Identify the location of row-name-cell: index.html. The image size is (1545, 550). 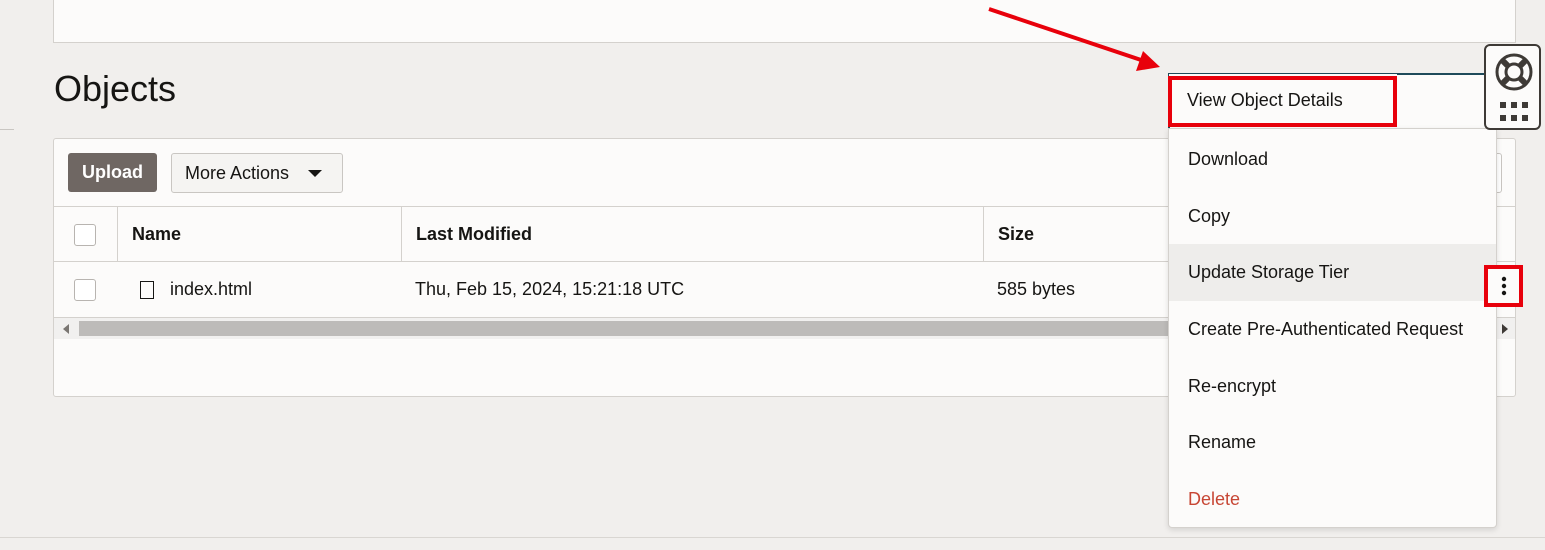
(259, 289).